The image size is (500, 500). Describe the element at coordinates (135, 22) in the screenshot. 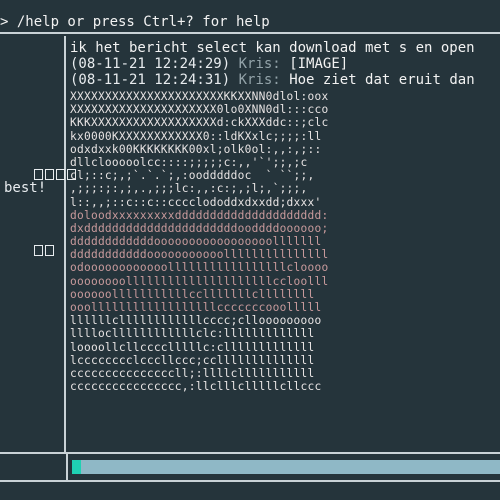

I see `help-hint: > /help or press Ctrl+? for help` at that location.